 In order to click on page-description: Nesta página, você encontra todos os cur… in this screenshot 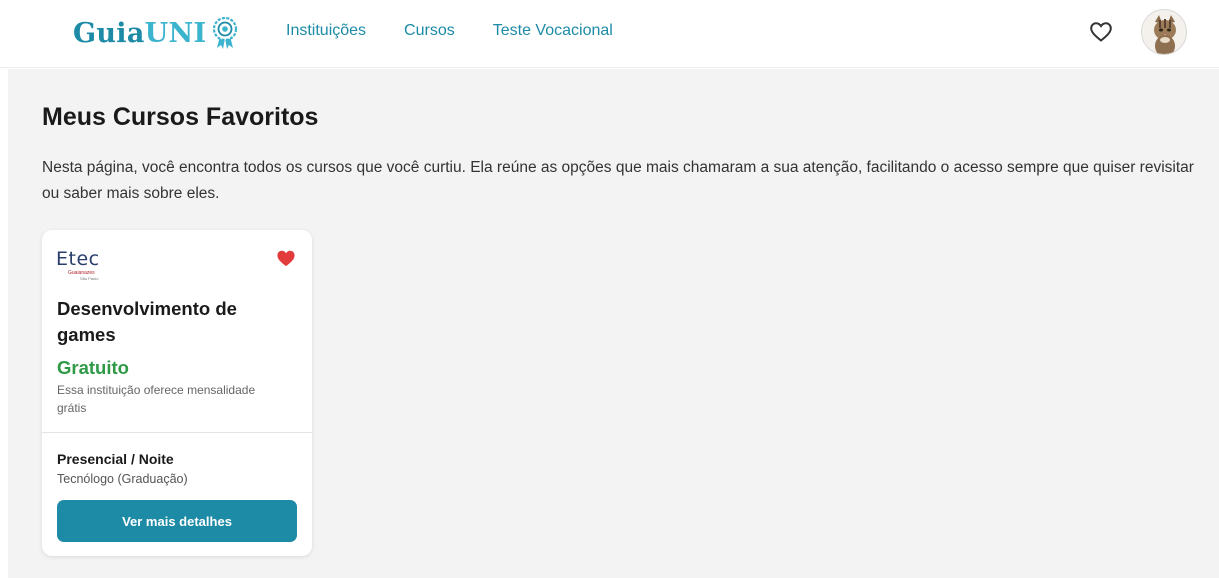, I will do `click(618, 180)`.